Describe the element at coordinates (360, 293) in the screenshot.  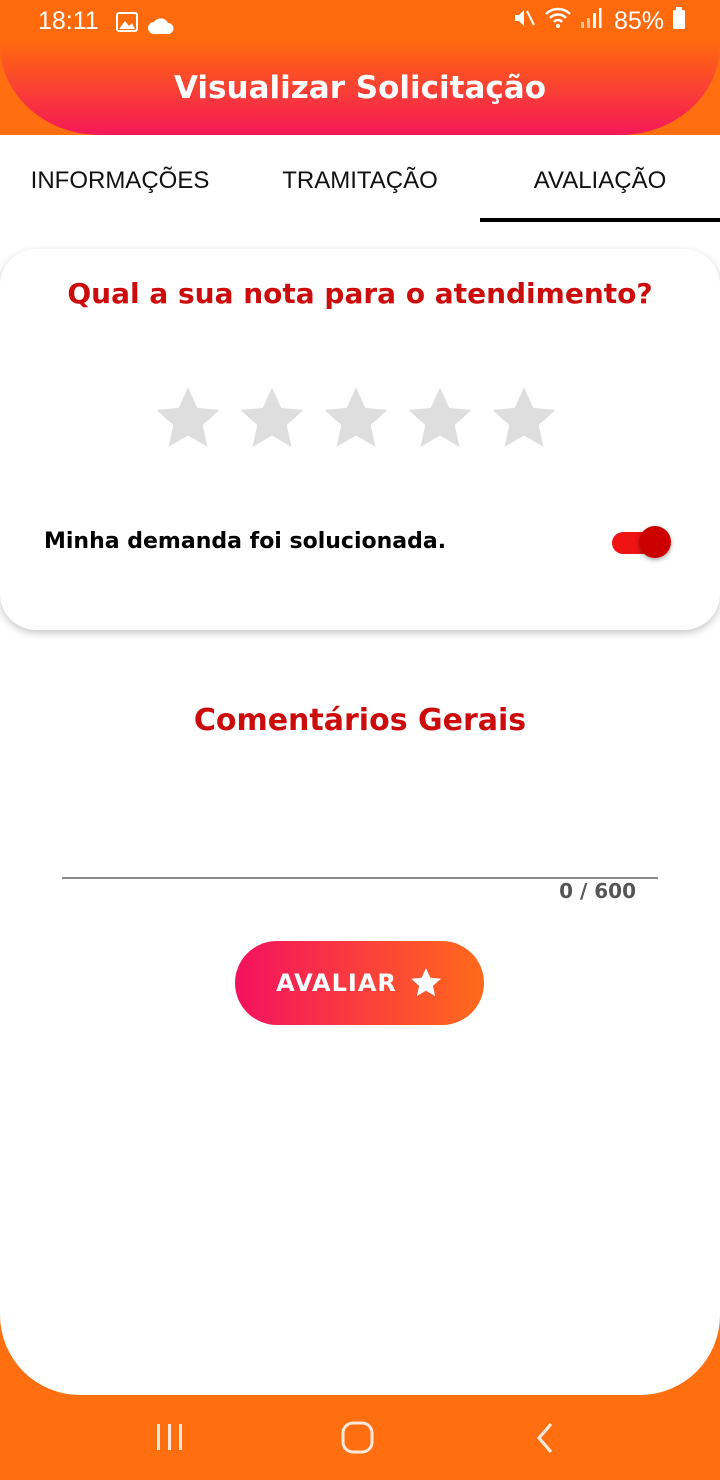
I see `rating-question: Qual a sua nota para o atendimento?` at that location.